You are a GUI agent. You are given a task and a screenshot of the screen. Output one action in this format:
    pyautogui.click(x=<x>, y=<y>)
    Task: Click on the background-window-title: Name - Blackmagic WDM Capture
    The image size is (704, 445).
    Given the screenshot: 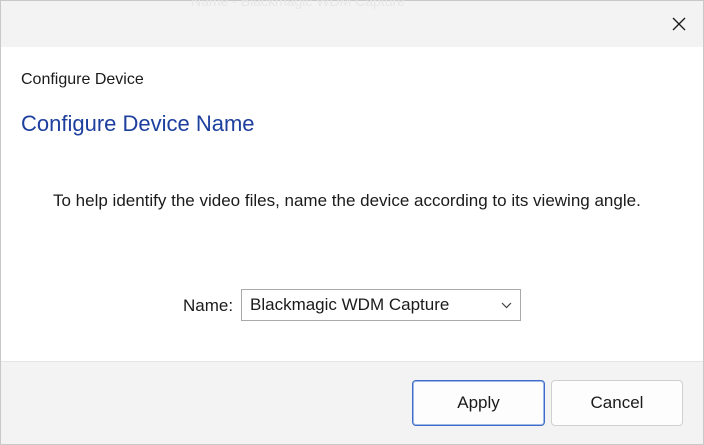 What is the action you would take?
    pyautogui.click(x=298, y=4)
    